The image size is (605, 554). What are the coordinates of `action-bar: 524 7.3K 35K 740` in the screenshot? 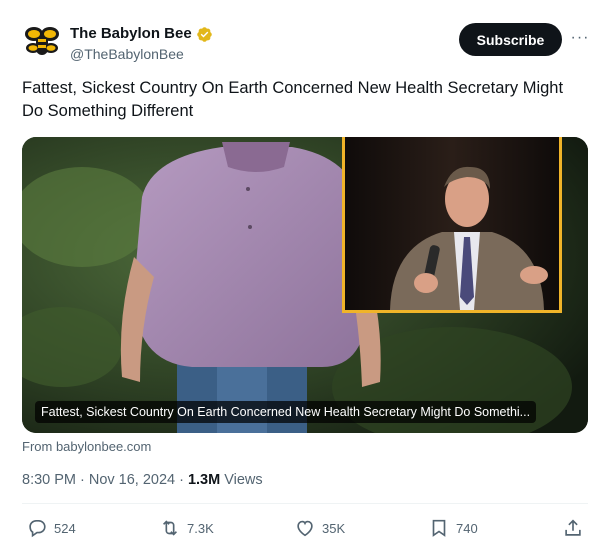 It's located at (305, 530).